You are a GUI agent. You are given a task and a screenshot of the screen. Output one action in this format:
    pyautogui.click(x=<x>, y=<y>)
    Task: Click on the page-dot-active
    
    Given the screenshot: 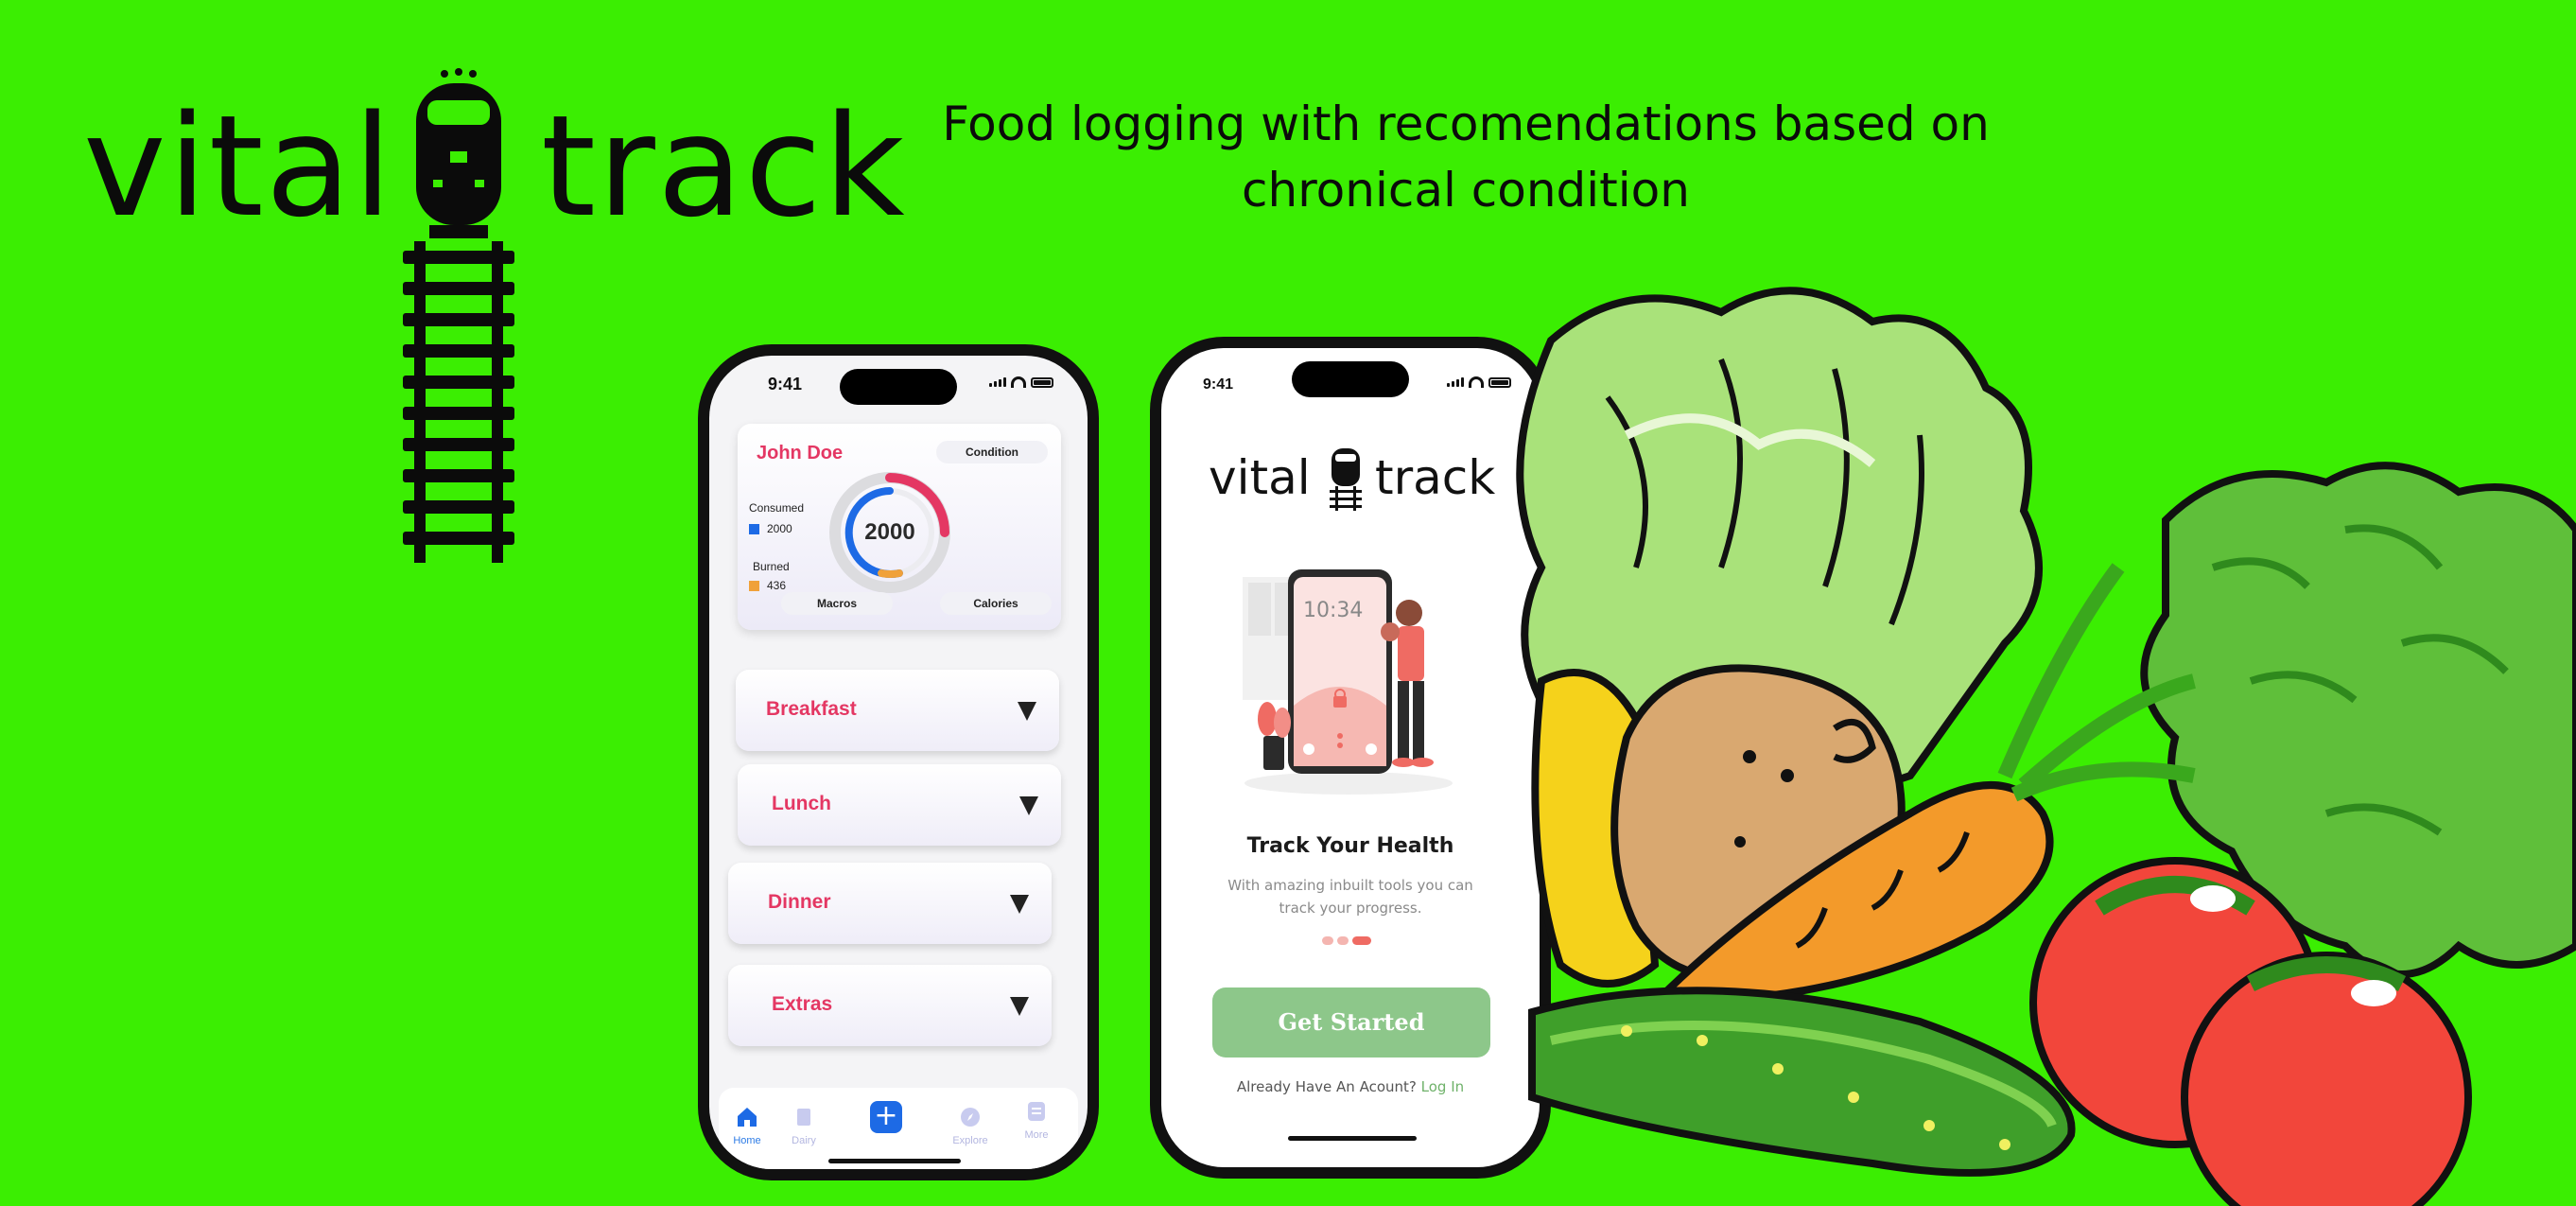 What is the action you would take?
    pyautogui.click(x=1361, y=940)
    